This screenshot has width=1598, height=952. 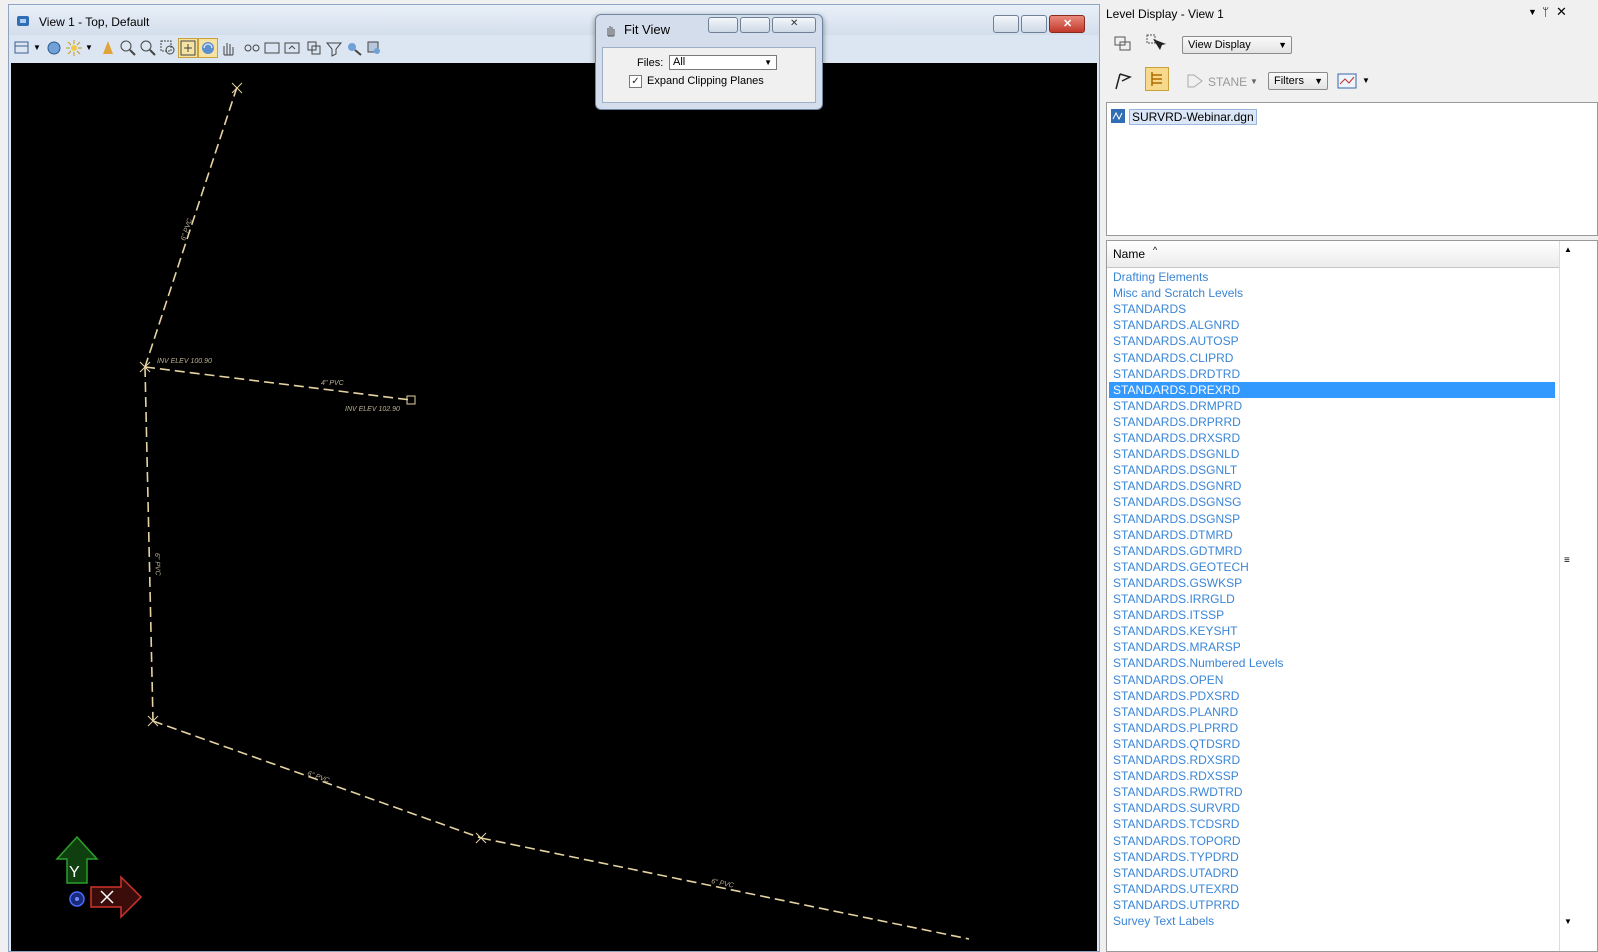 I want to click on annotation: 4" PVC, so click(x=333, y=383).